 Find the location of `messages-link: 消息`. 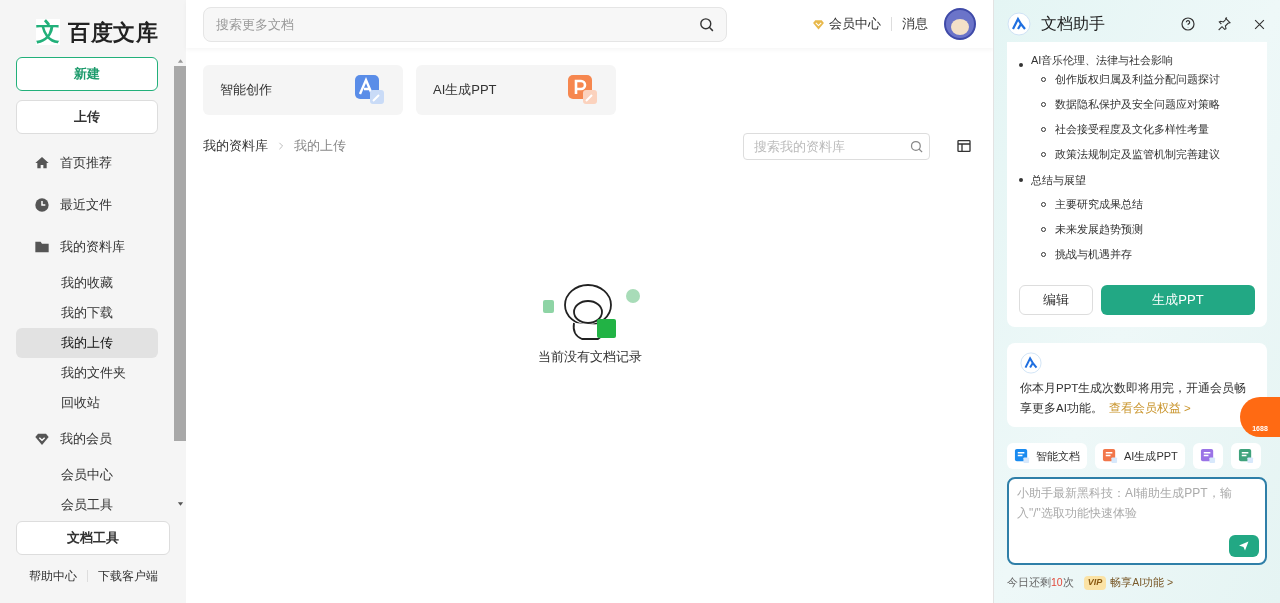

messages-link: 消息 is located at coordinates (915, 24).